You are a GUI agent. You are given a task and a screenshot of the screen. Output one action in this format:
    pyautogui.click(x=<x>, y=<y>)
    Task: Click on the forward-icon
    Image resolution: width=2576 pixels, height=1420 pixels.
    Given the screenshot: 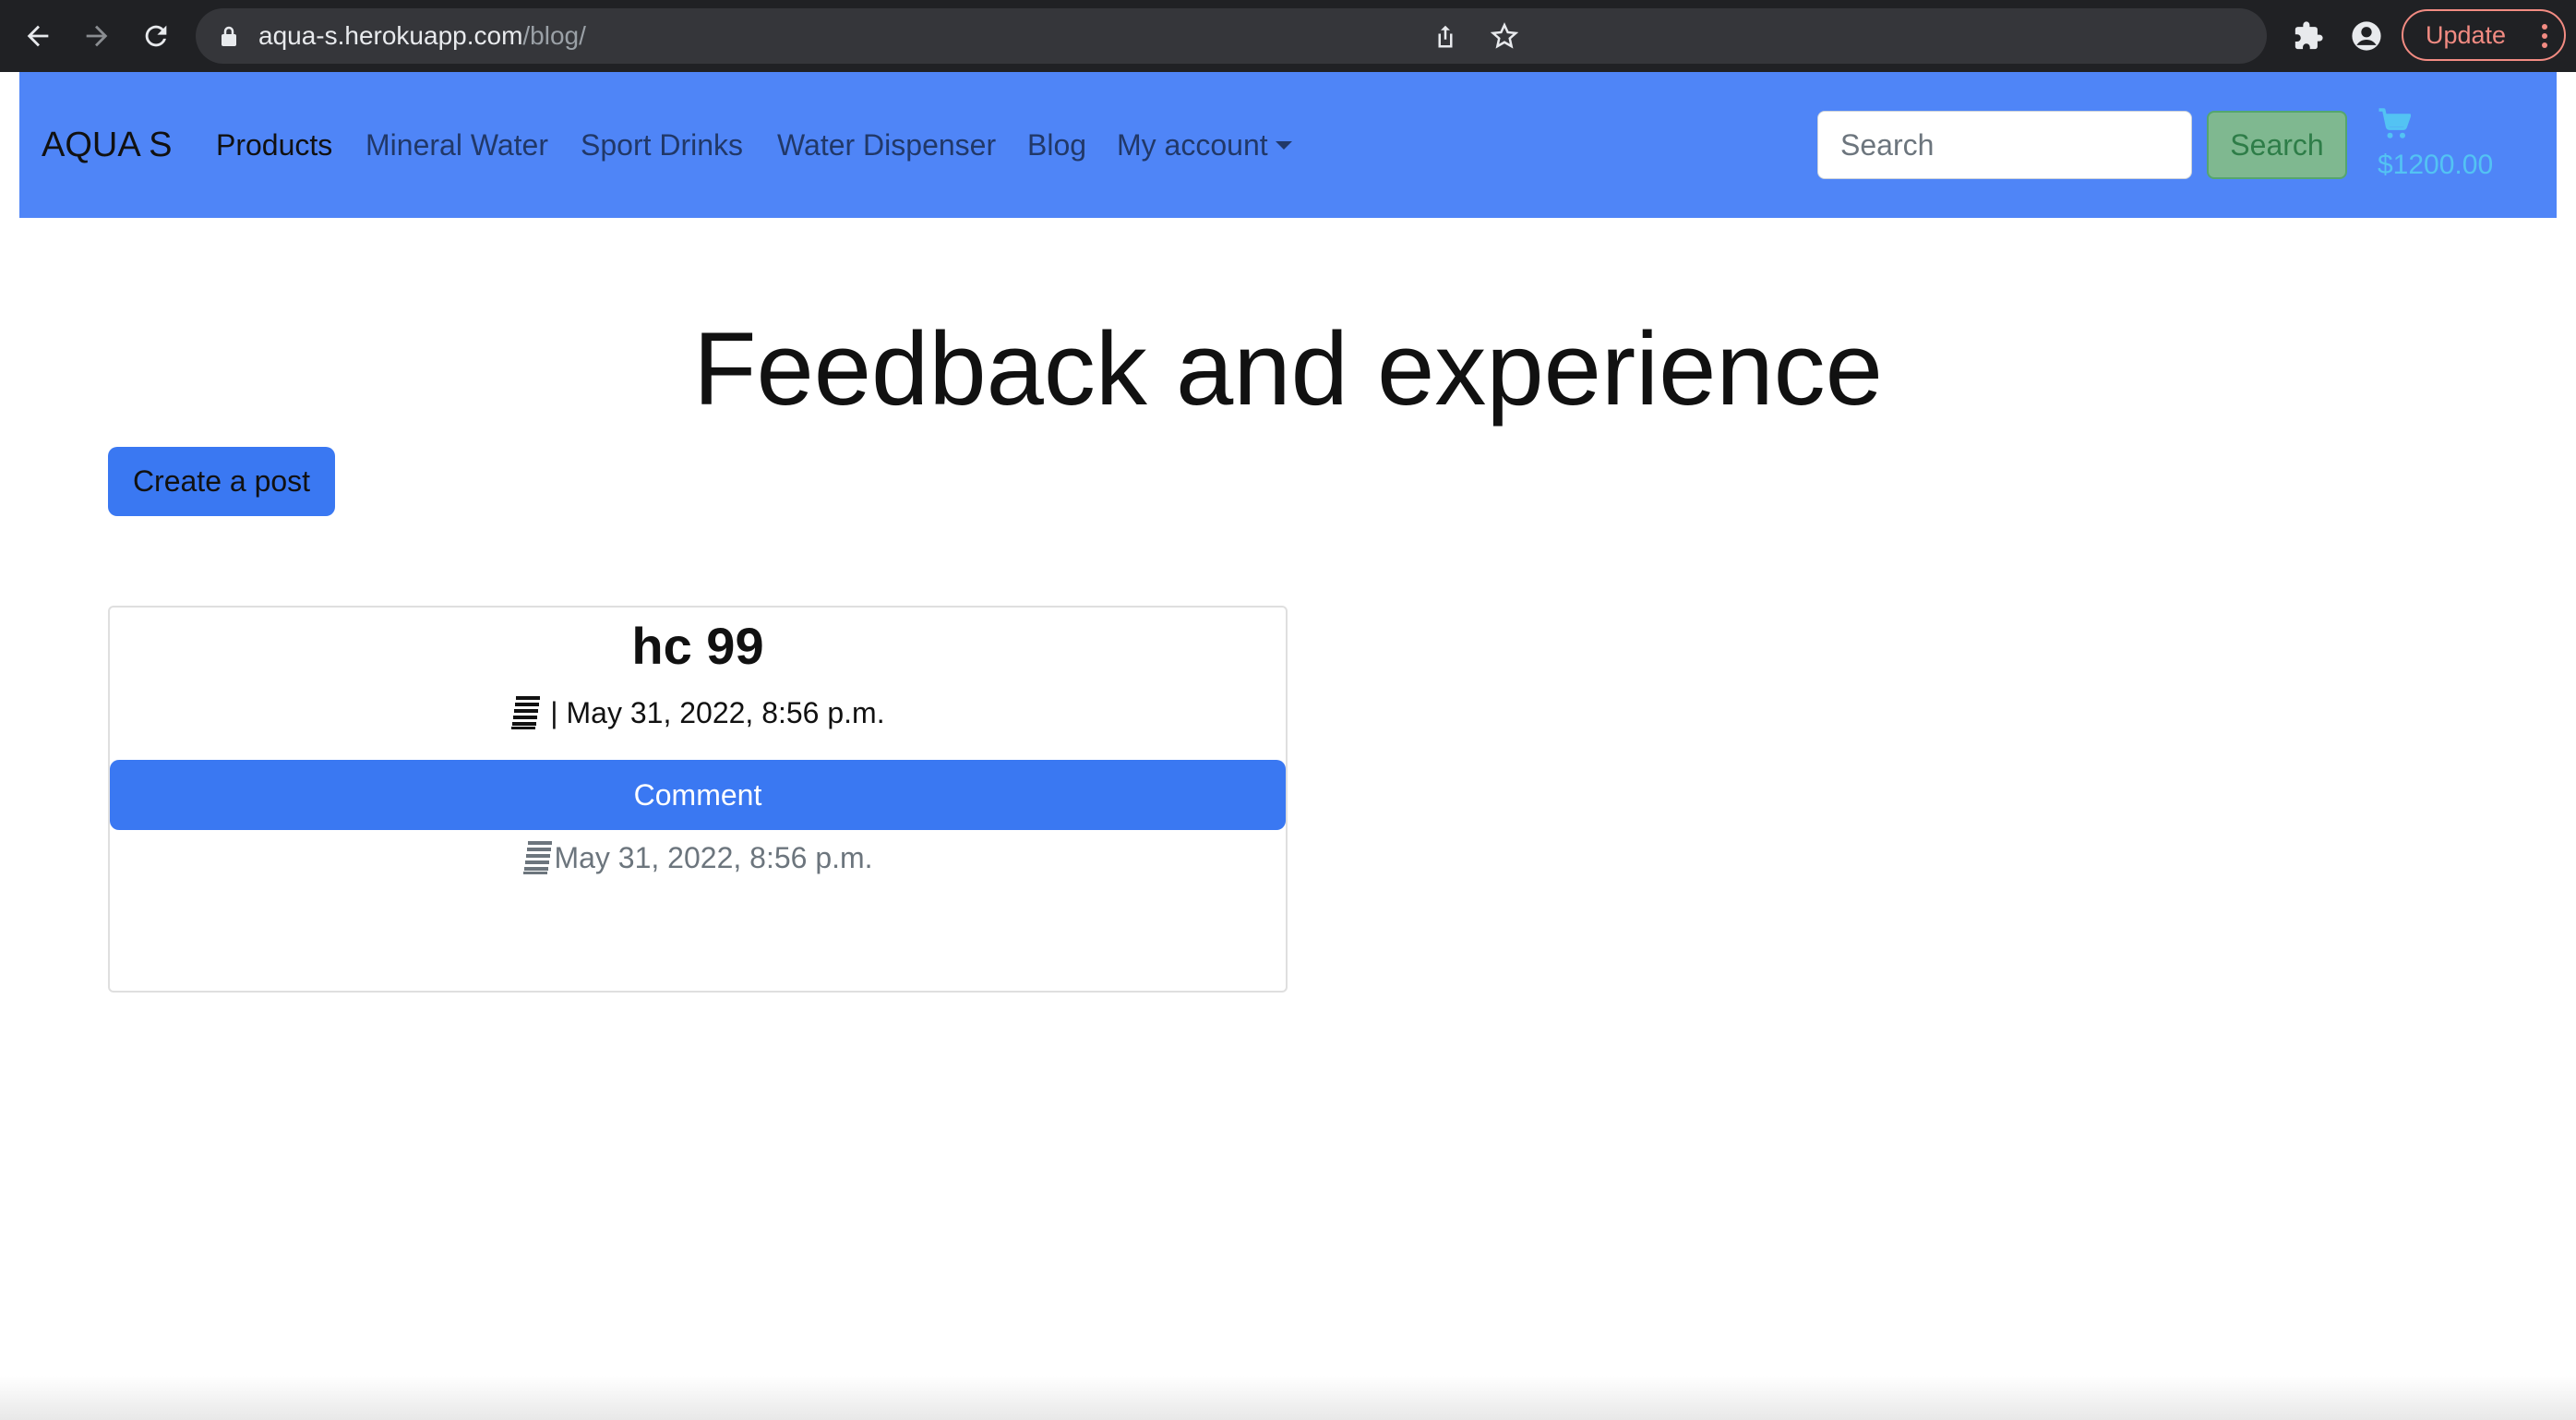 What is the action you would take?
    pyautogui.click(x=97, y=36)
    